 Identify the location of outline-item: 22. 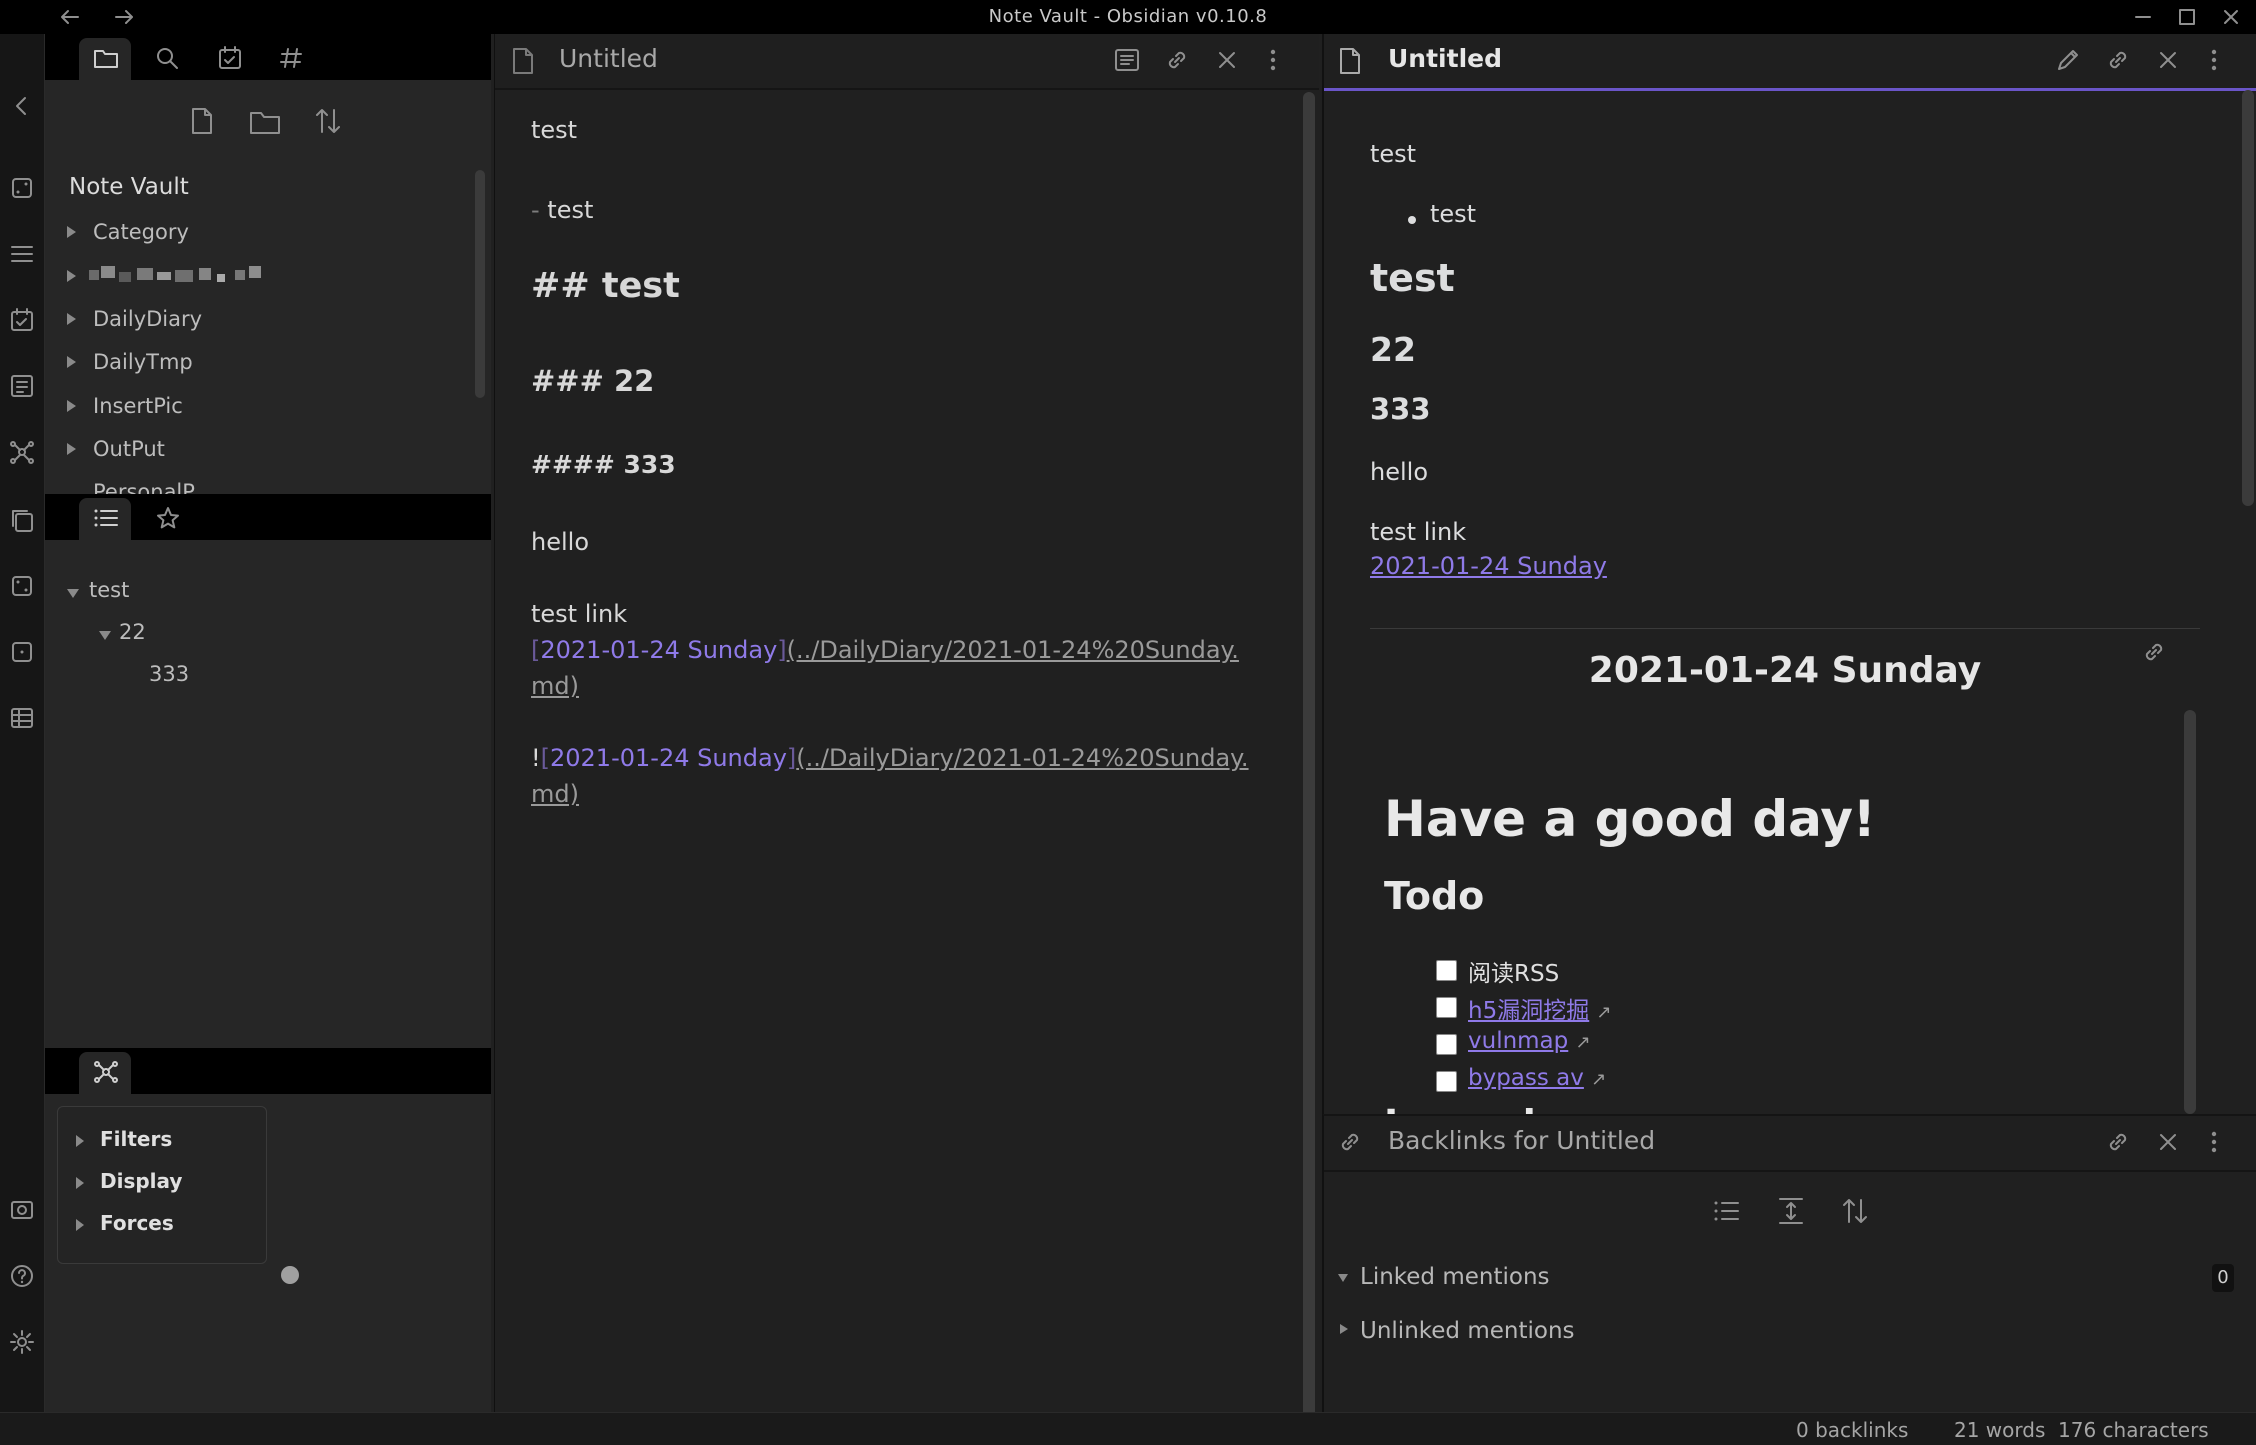
(132, 635).